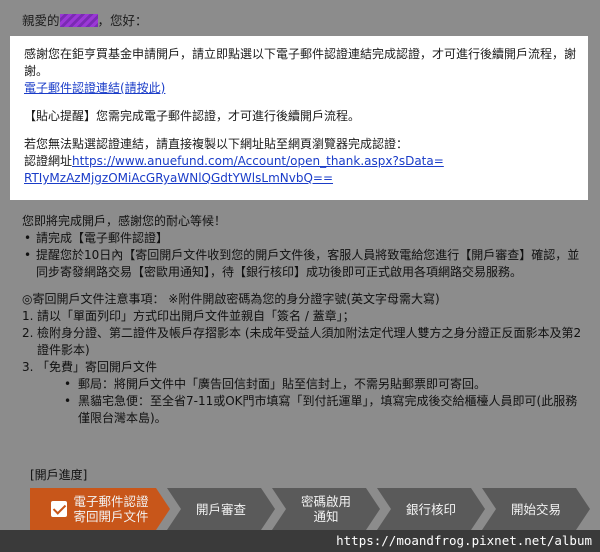 Image resolution: width=600 pixels, height=552 pixels. What do you see at coordinates (305, 384) in the screenshot?
I see `sub-list-item: 郵局：將開戶文件中「廣告回信封面」貼至信封上，不需另貼郵票即可寄回。` at bounding box center [305, 384].